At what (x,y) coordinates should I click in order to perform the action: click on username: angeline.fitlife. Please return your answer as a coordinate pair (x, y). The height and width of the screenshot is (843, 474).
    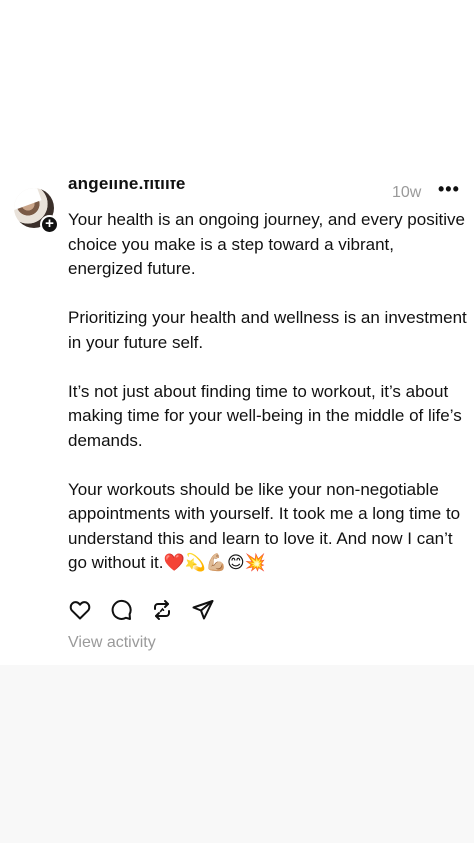
    Looking at the image, I should click on (127, 187).